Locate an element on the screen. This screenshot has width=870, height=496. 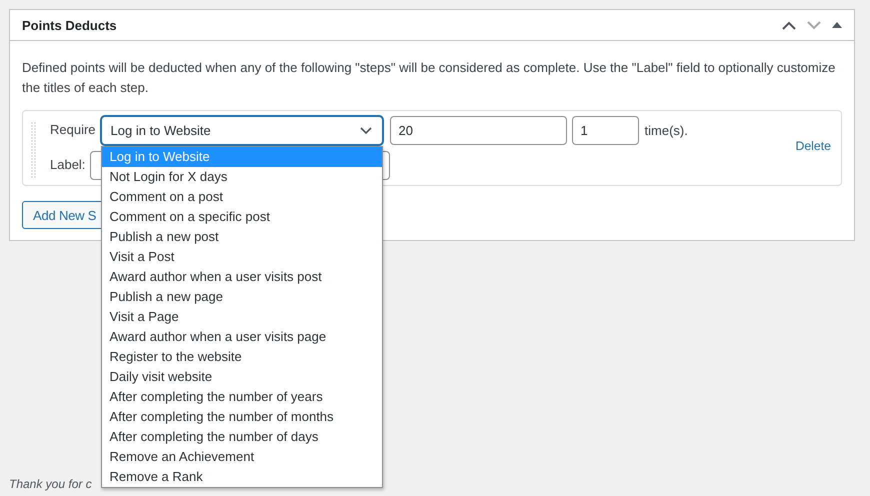
description: Defined points will be deducted when any of the following "steps" will be considered as complete. Use the "Label" field to optionally customize the titles of each step. is located at coordinates (429, 78).